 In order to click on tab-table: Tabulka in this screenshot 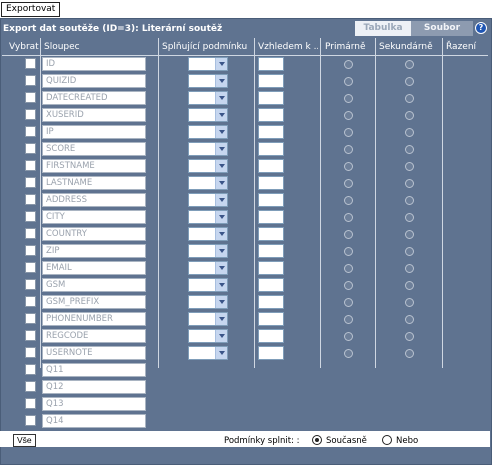, I will do `click(383, 28)`.